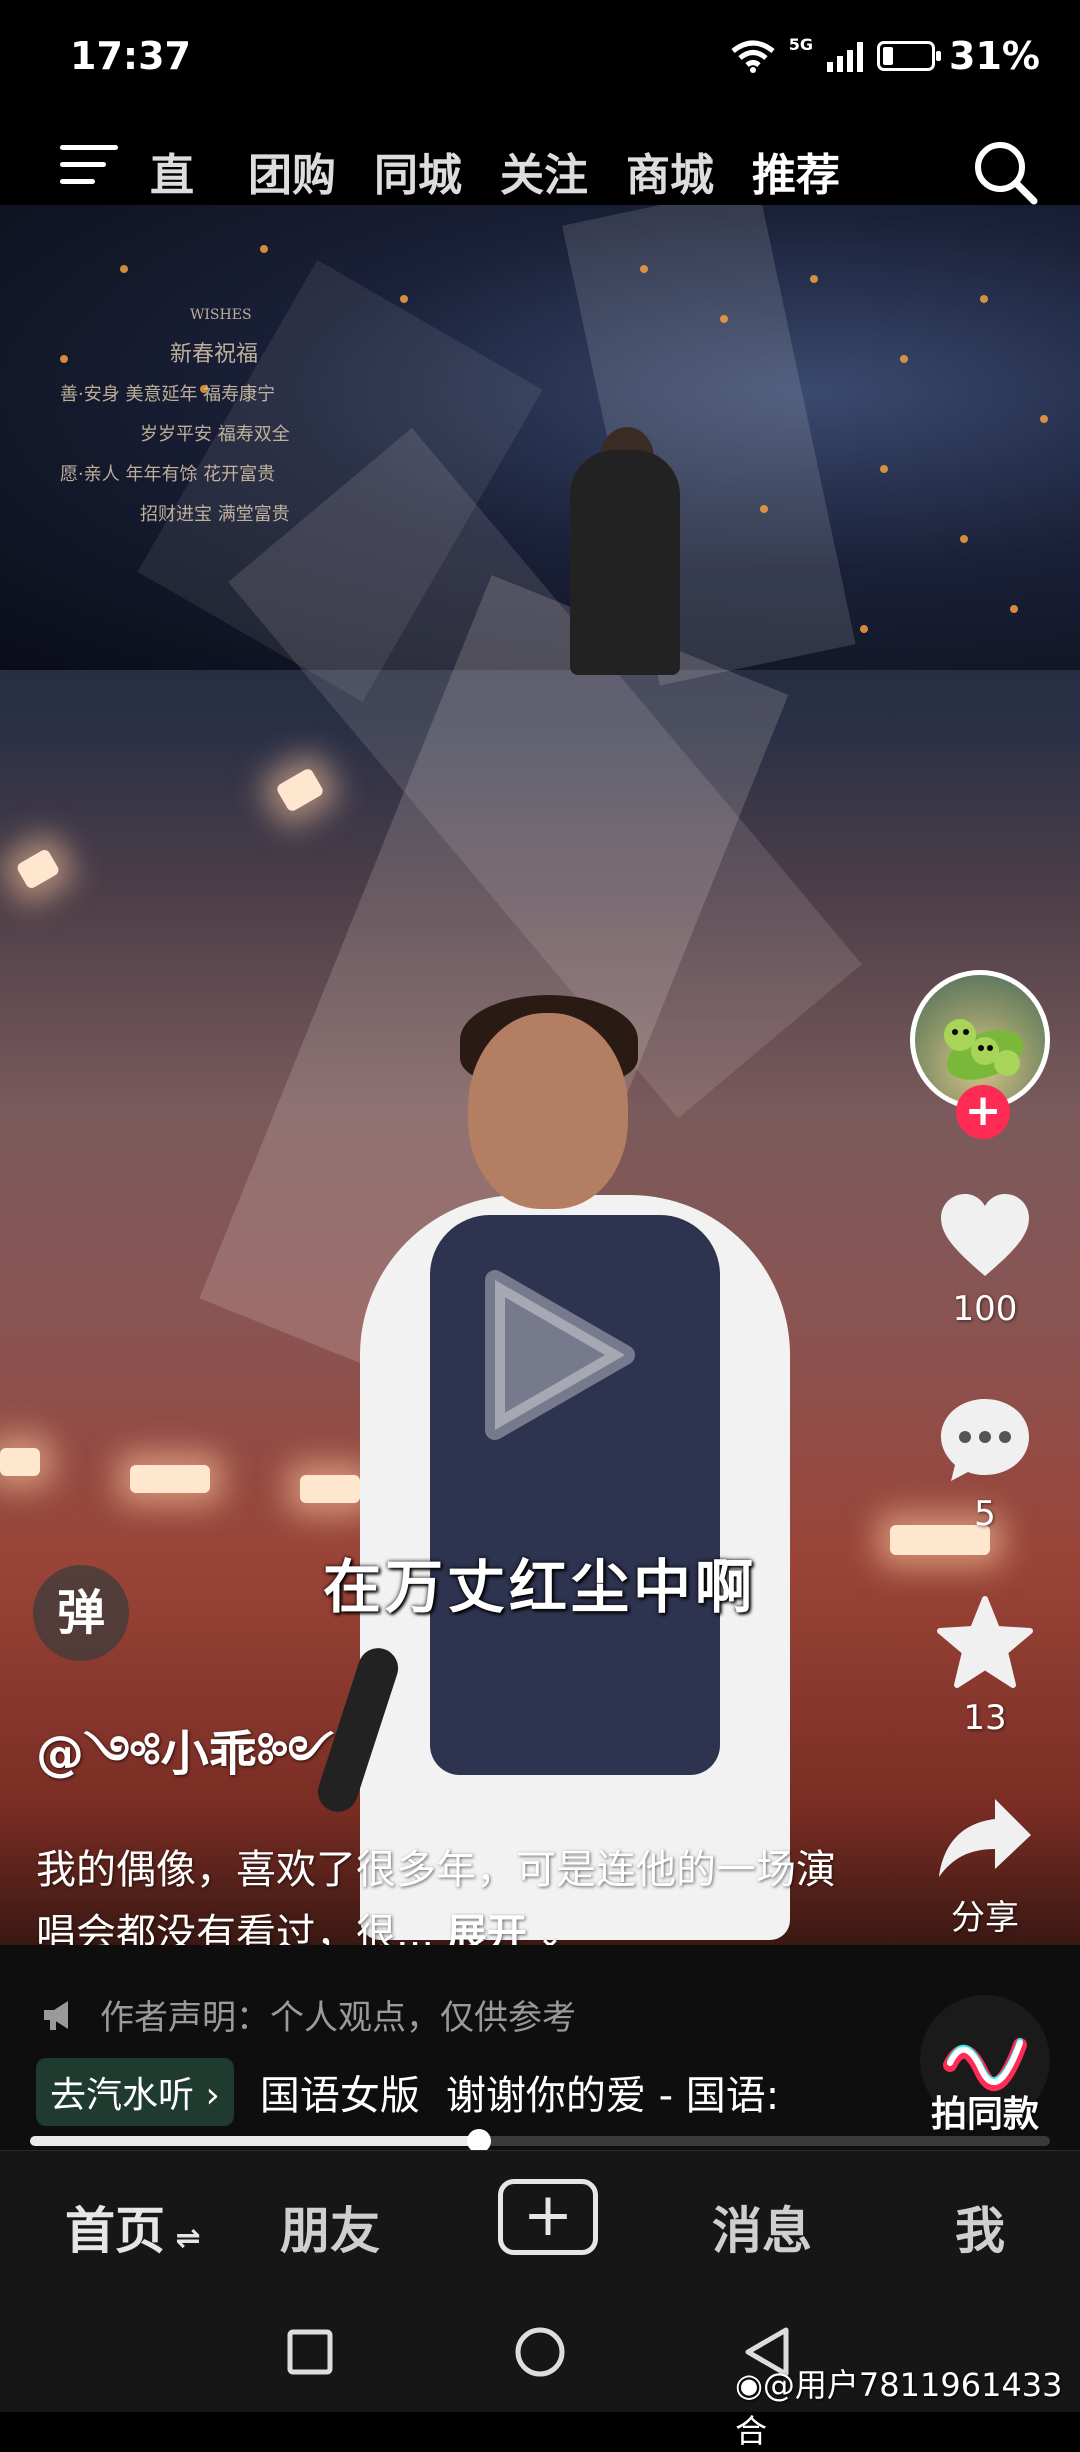  What do you see at coordinates (985, 1918) in the screenshot?
I see `share-label: 分享` at bounding box center [985, 1918].